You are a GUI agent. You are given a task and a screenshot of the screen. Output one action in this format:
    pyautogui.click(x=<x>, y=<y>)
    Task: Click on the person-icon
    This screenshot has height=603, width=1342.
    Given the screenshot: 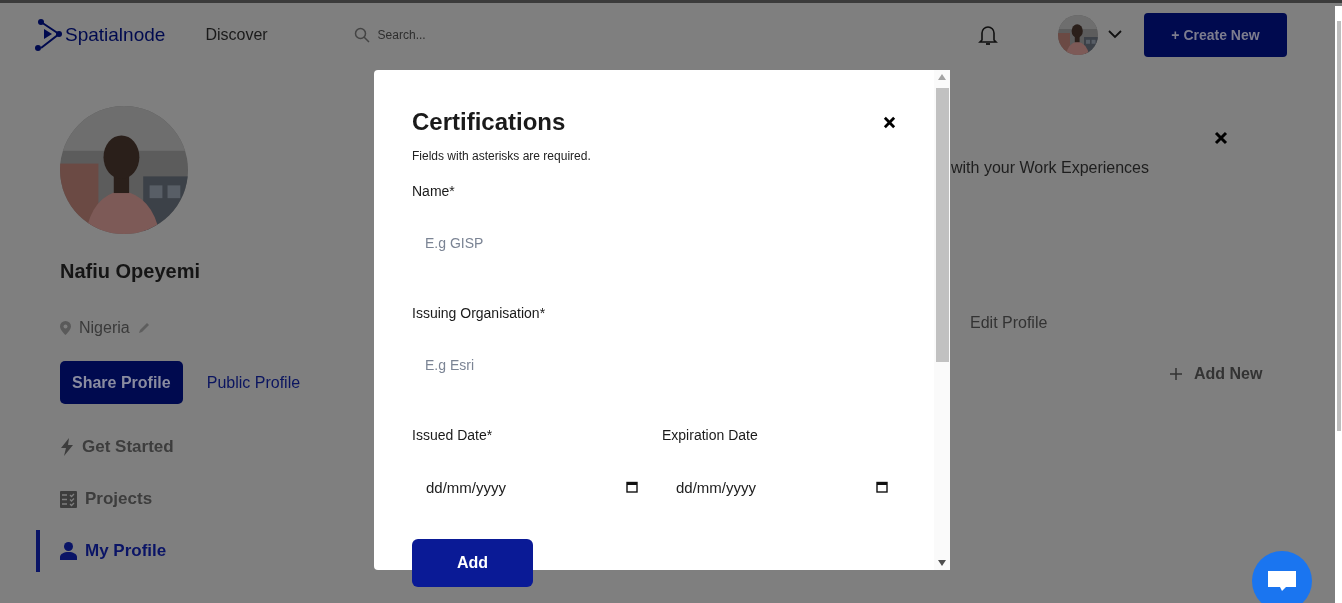 What is the action you would take?
    pyautogui.click(x=68, y=551)
    